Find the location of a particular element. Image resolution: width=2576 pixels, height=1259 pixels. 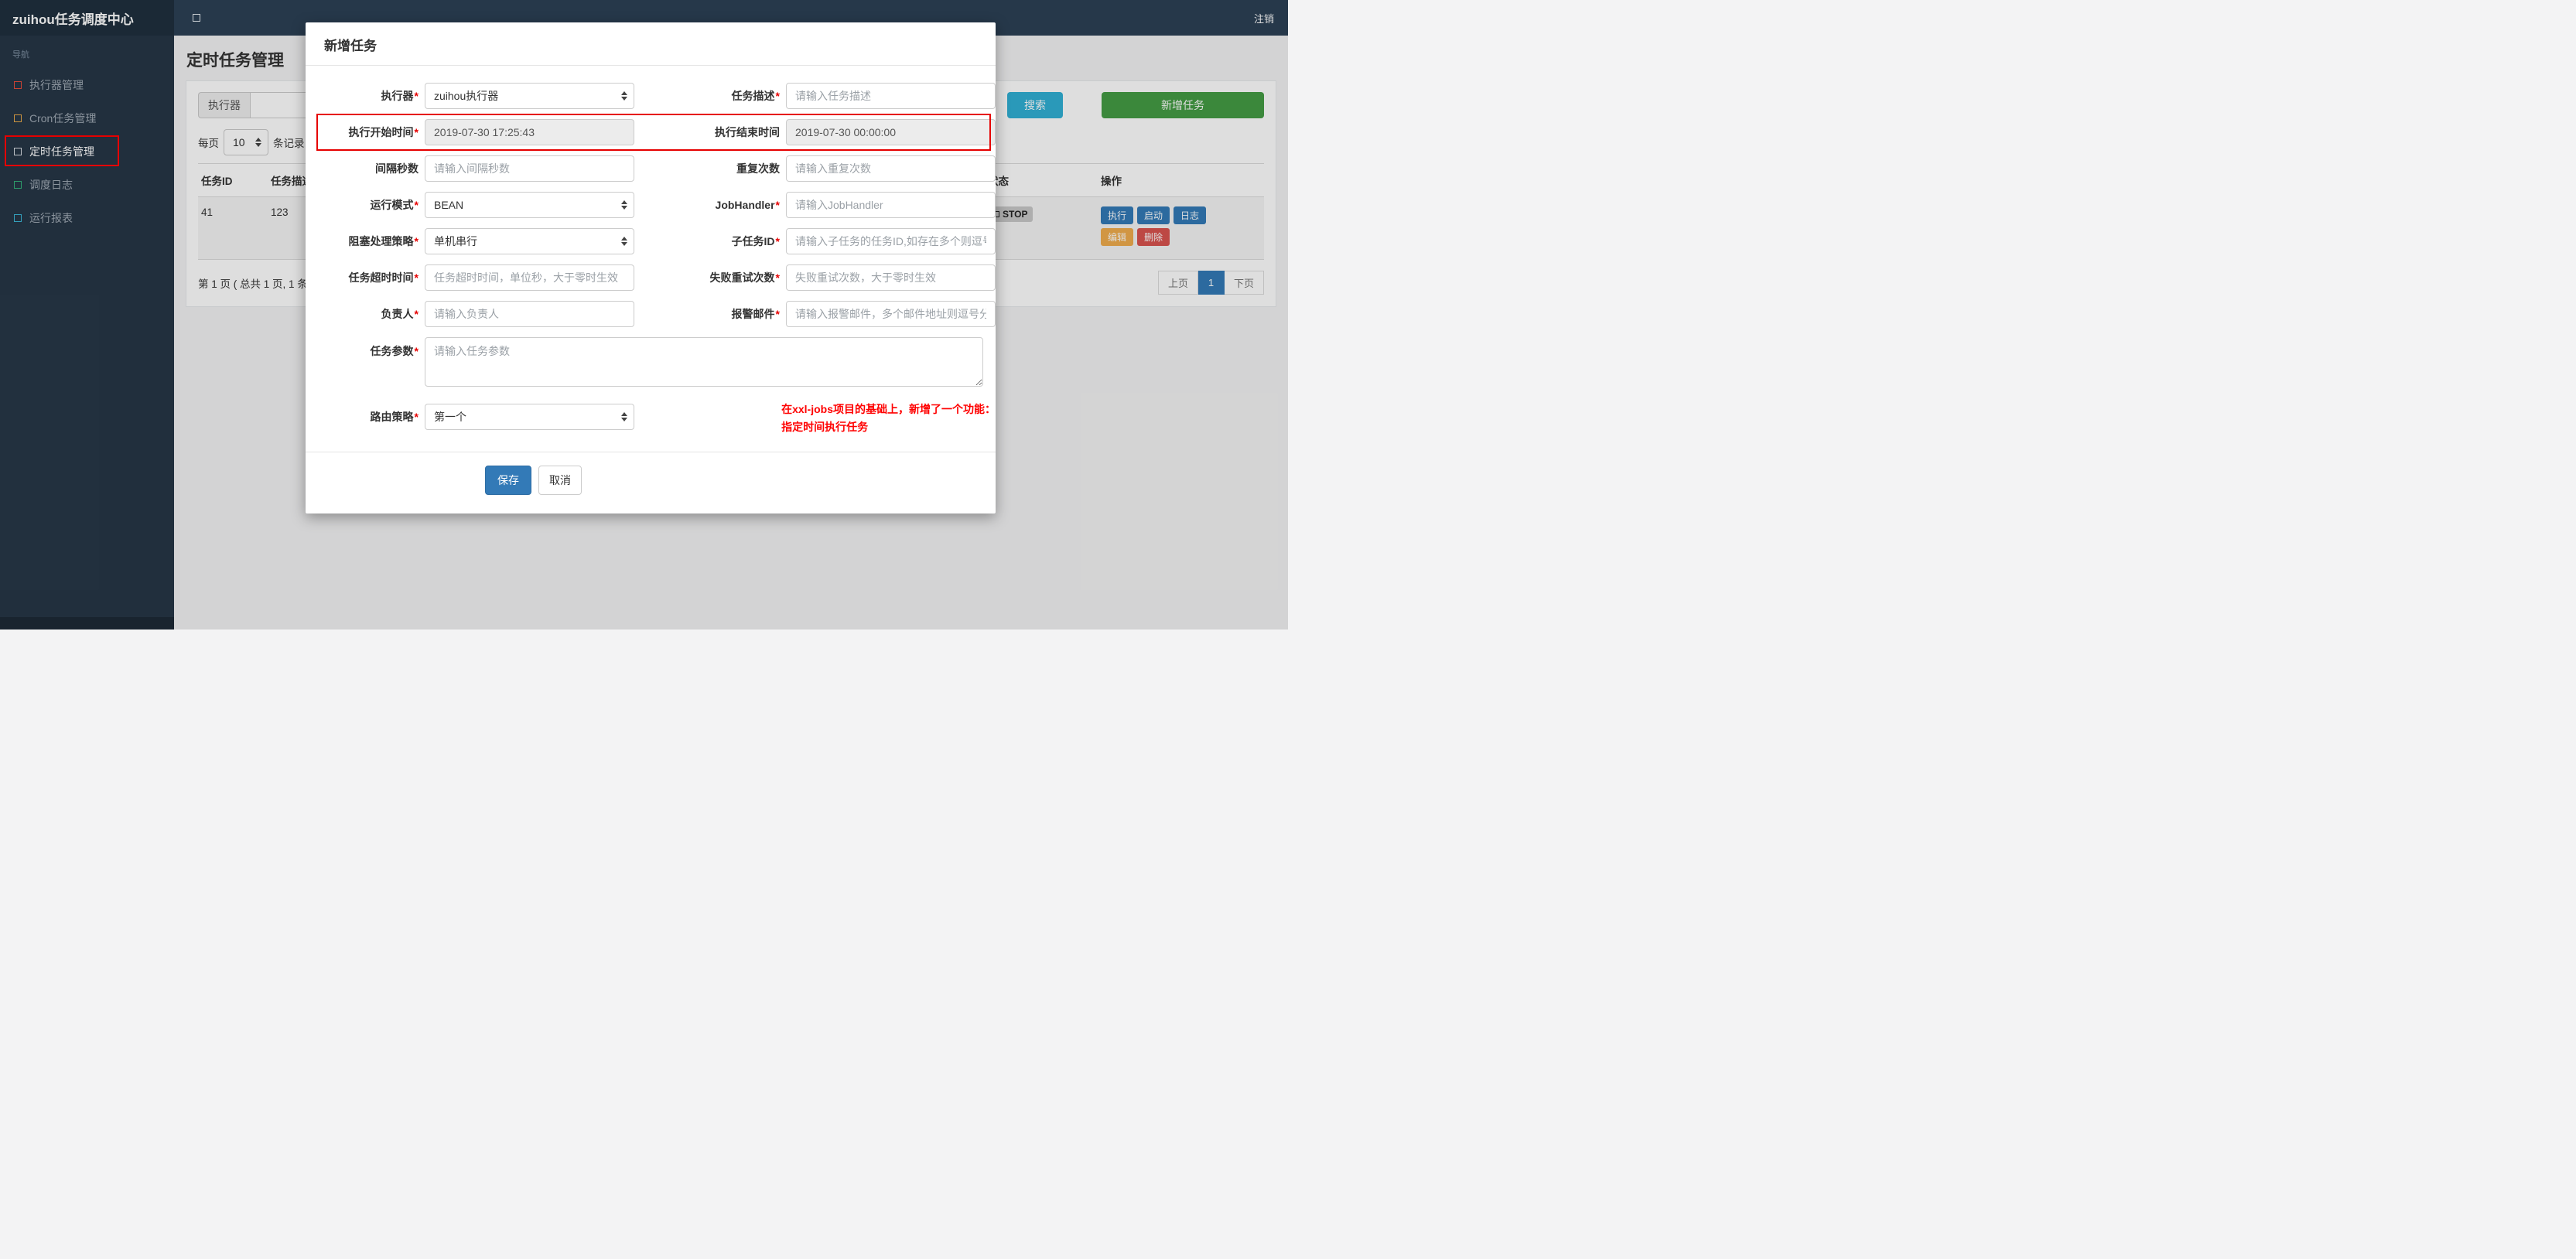

feature-note-line-1: 在xxl-jobs项目的基础上，新增了一个功能： is located at coordinates (889, 409).